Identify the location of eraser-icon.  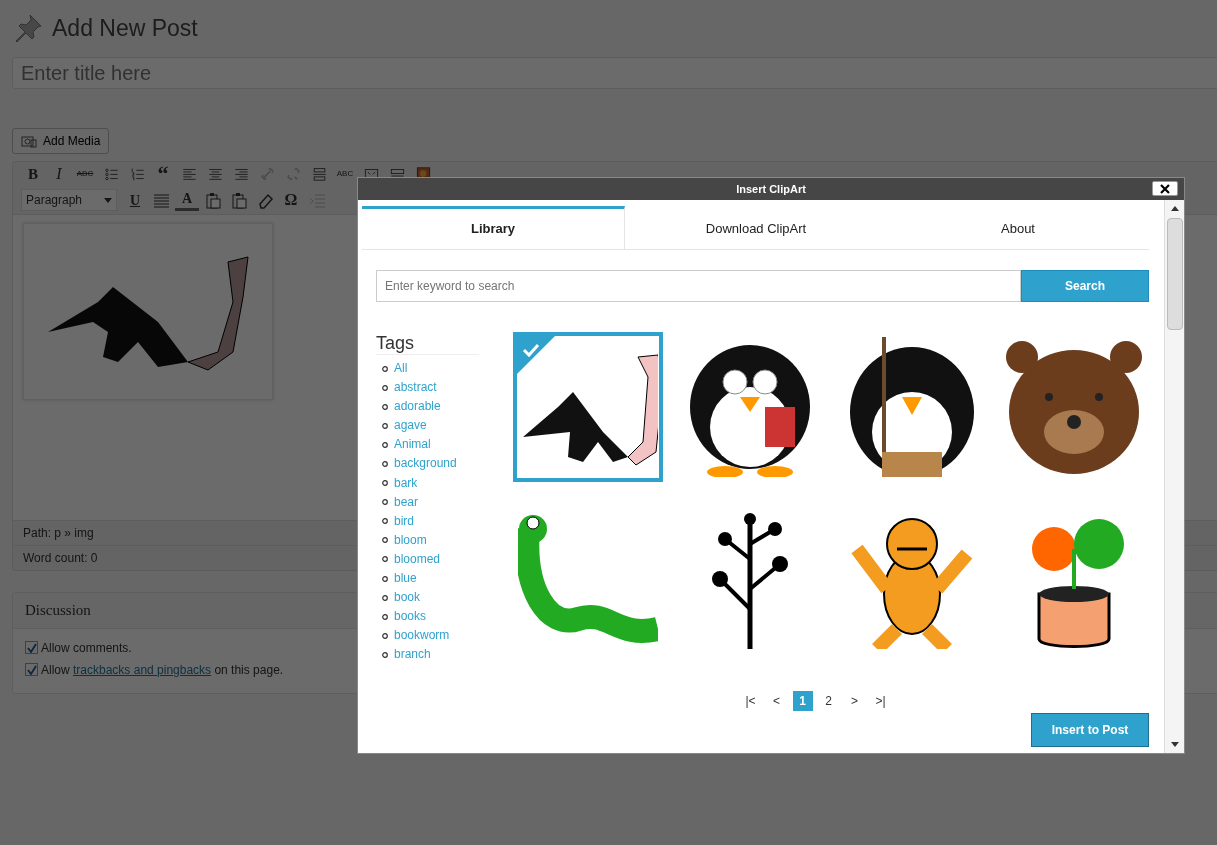
(265, 200).